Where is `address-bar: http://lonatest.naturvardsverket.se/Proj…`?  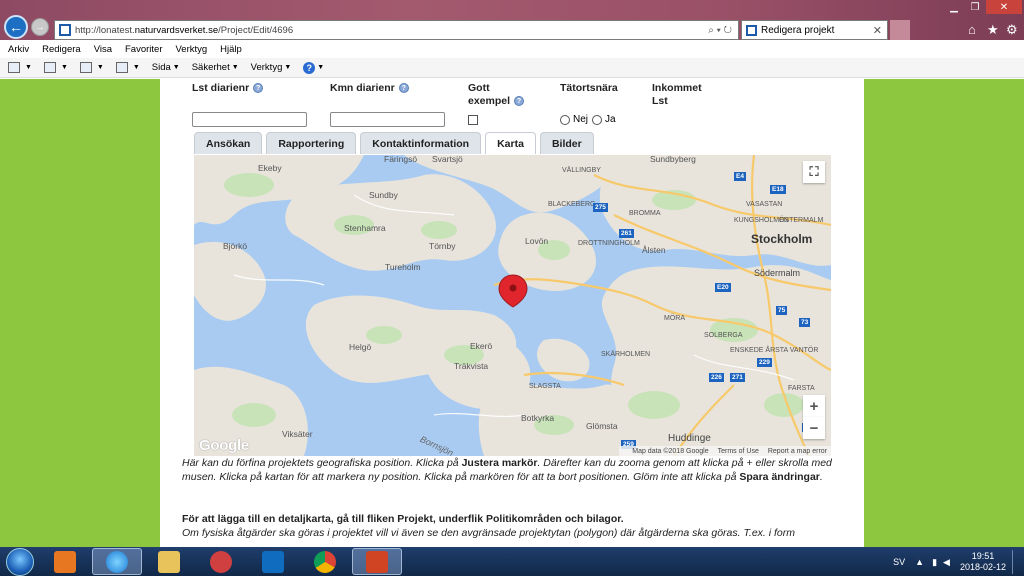 address-bar: http://lonatest.naturvardsverket.se/Proj… is located at coordinates (396, 30).